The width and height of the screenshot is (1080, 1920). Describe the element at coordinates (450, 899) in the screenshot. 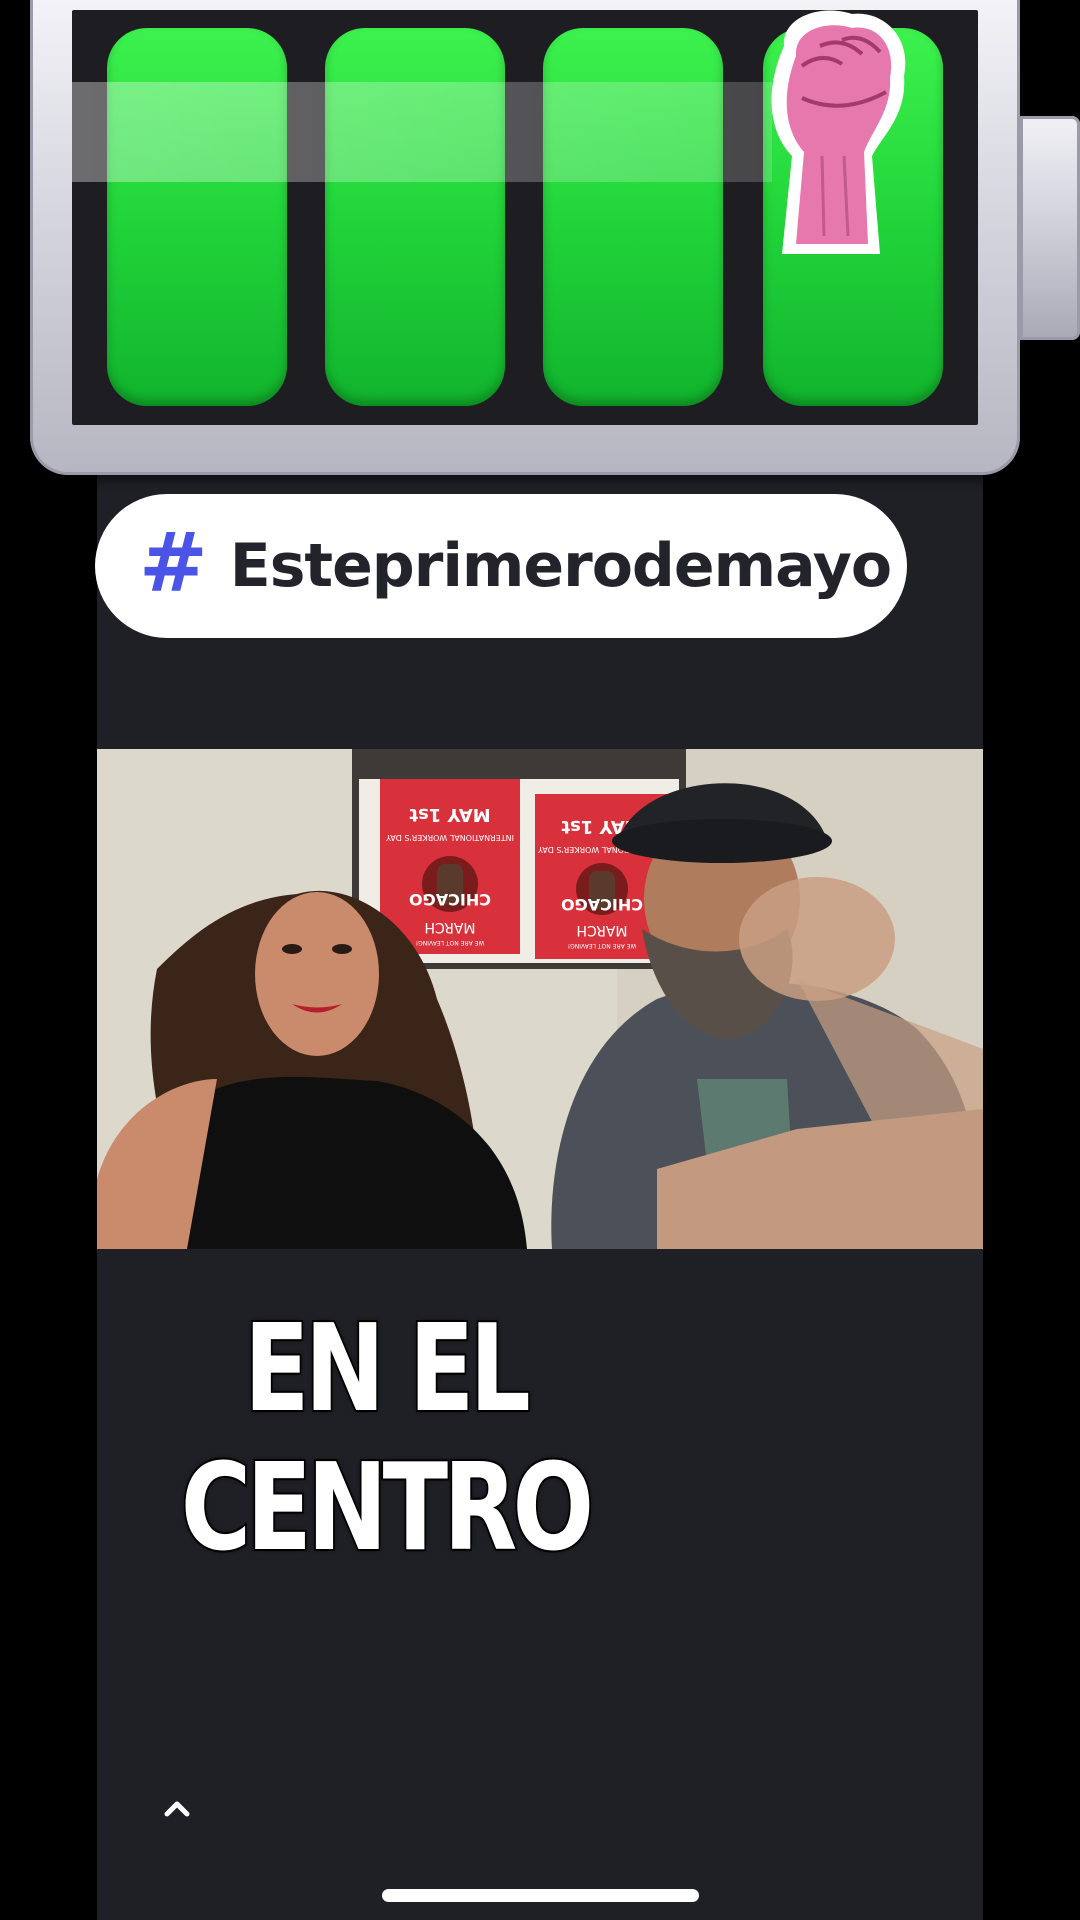

I see `poster-left-city: CHICAGO` at that location.